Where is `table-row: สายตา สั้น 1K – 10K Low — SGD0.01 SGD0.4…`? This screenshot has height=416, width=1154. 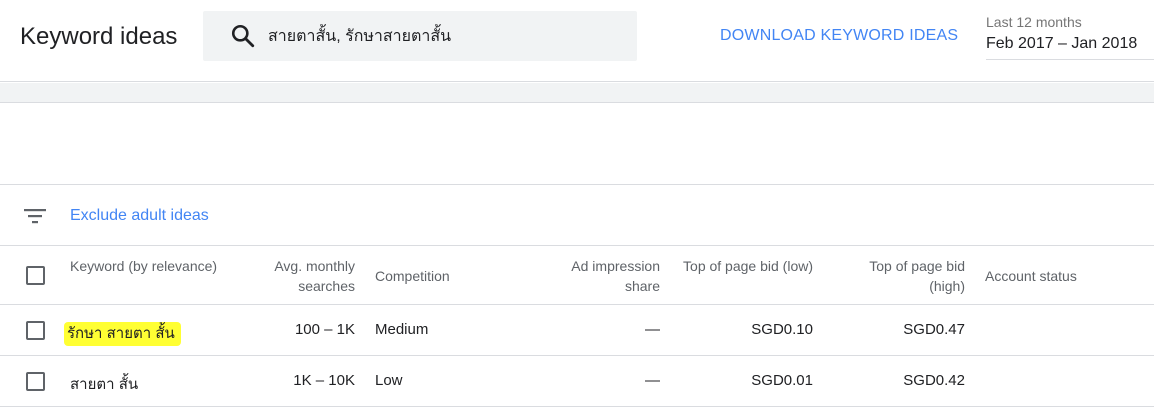
table-row: สายตา สั้น 1K – 10K Low — SGD0.01 SGD0.4… is located at coordinates (577, 381).